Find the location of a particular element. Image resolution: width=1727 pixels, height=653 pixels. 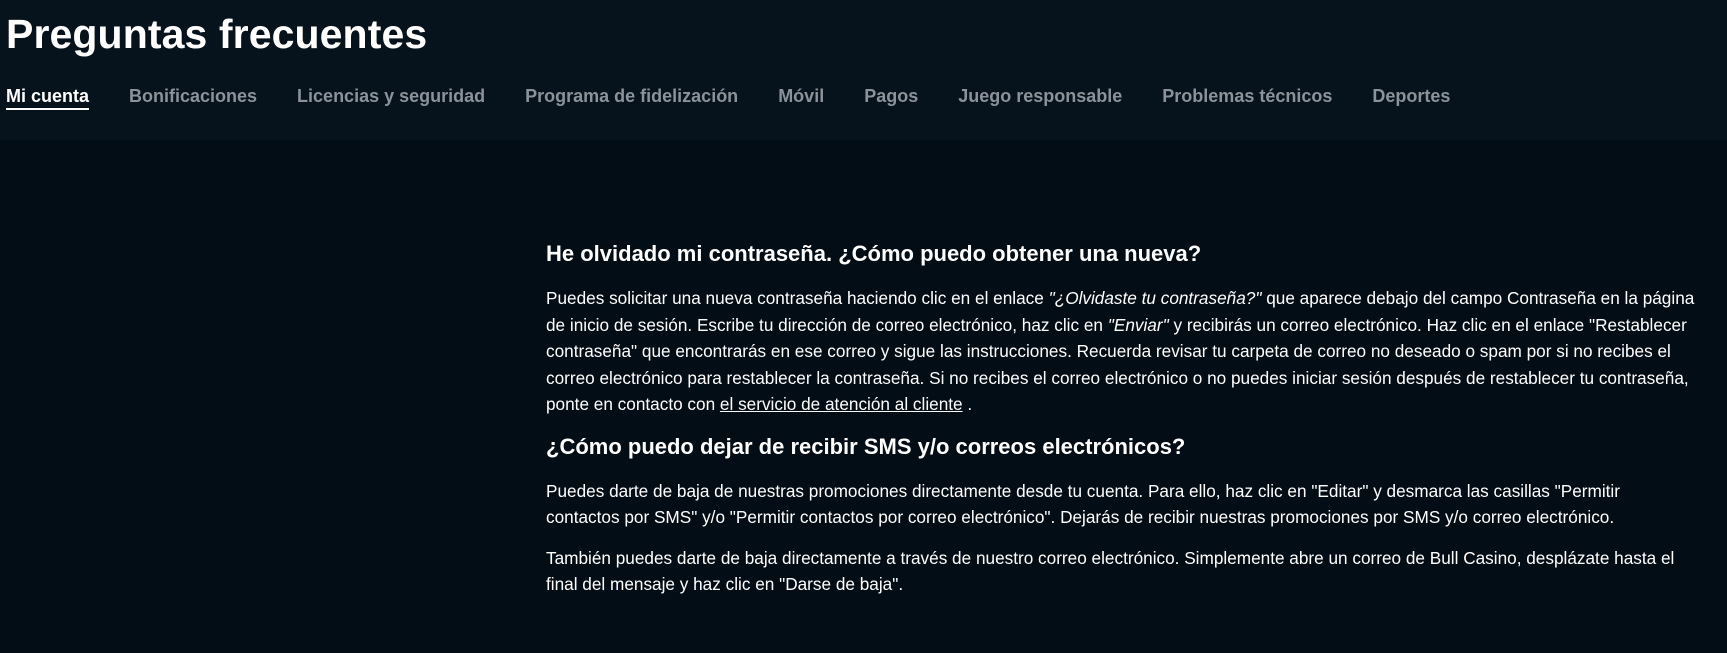

tab-pagos: Pagos is located at coordinates (891, 96).